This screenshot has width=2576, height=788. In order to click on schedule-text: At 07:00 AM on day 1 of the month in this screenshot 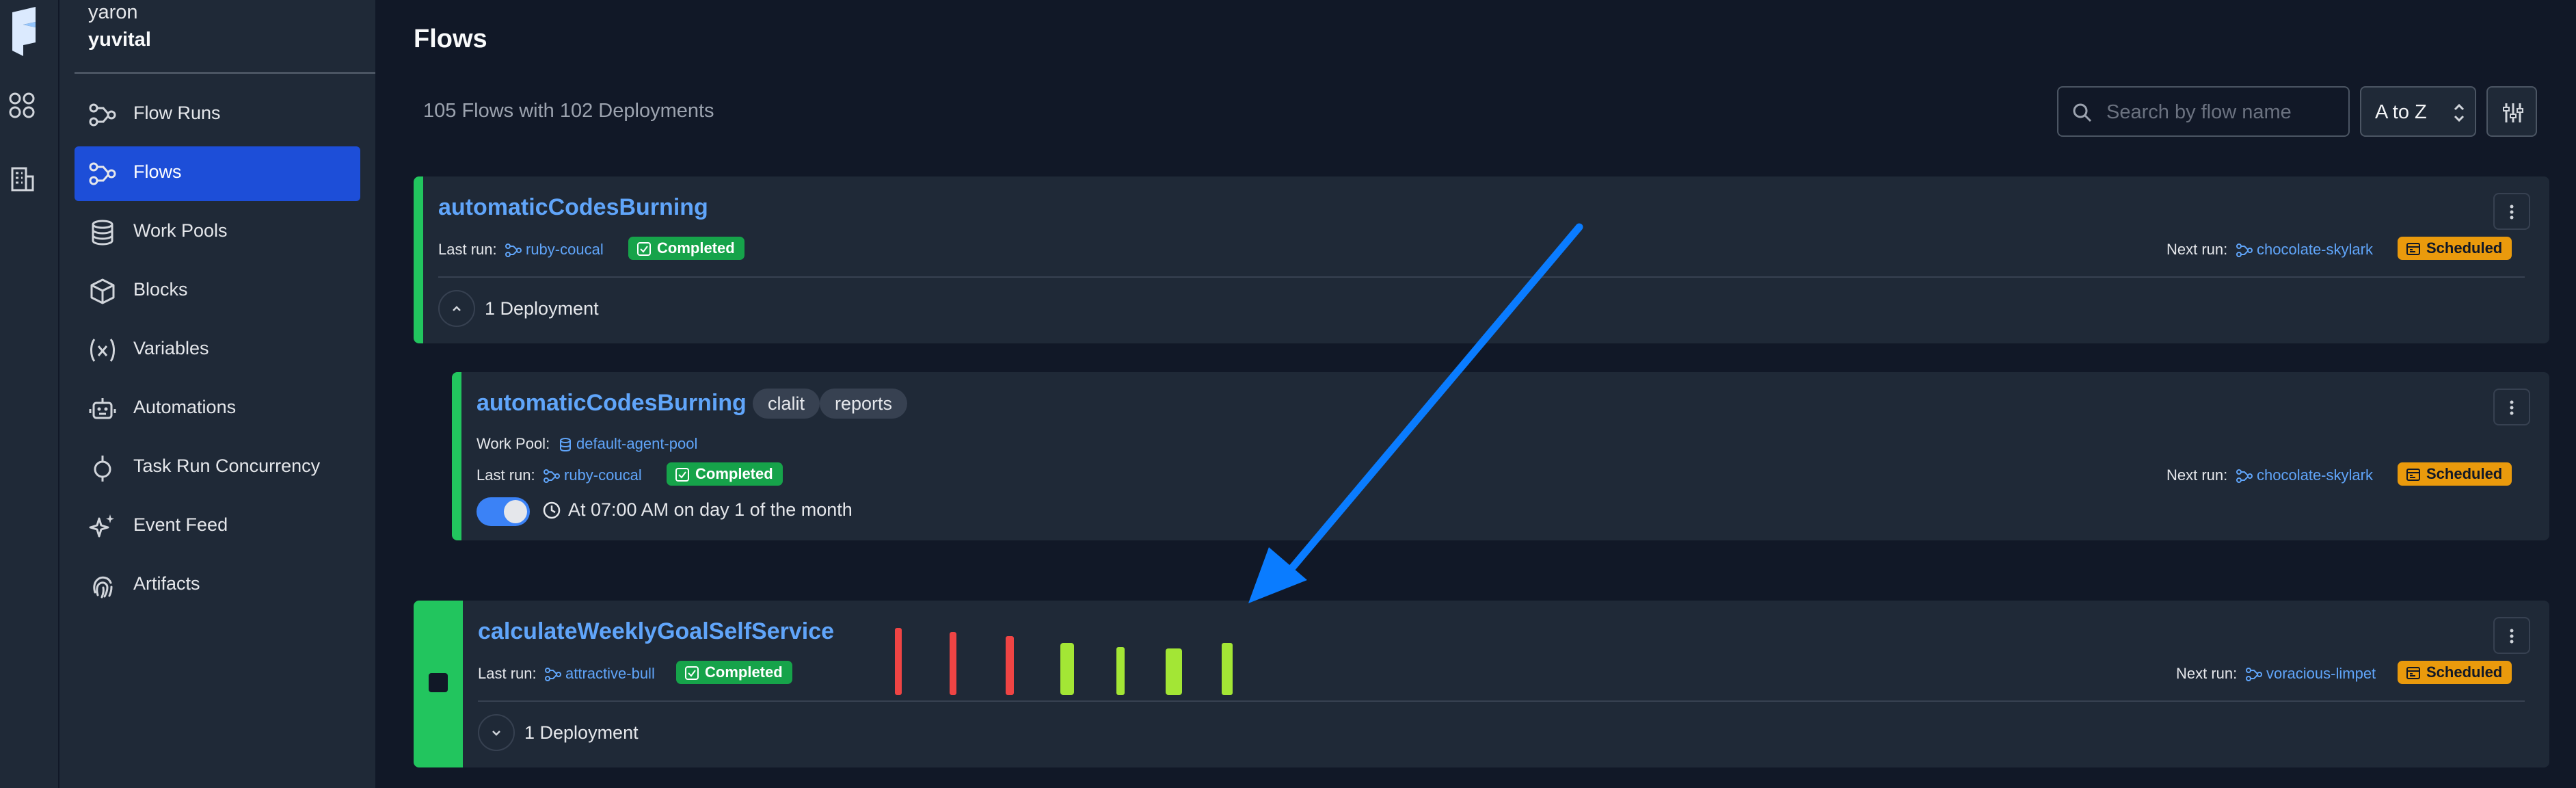, I will do `click(697, 510)`.